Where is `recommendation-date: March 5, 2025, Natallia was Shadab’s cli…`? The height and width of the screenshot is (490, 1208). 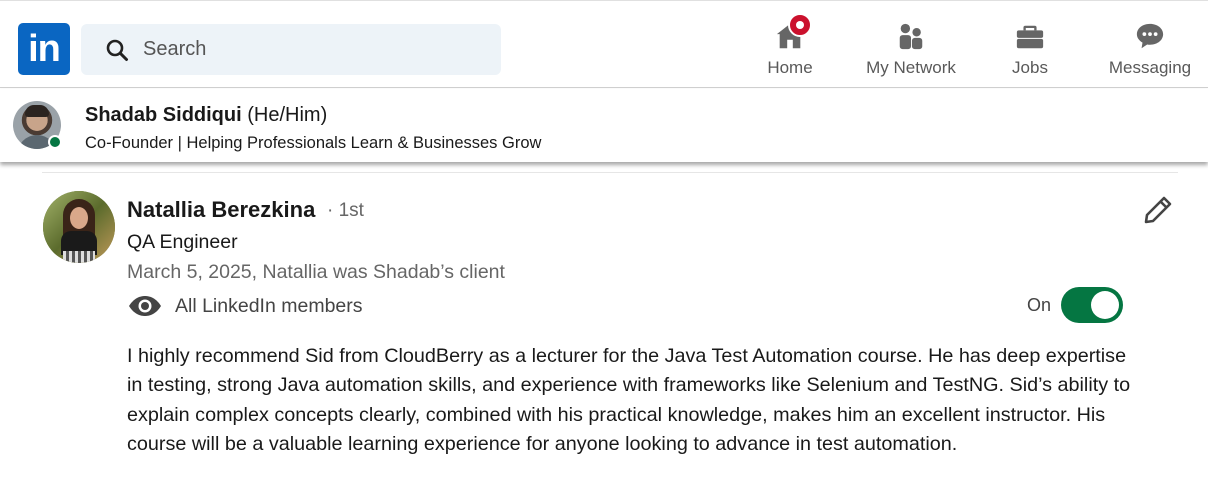 recommendation-date: March 5, 2025, Natallia was Shadab’s cli… is located at coordinates (316, 272).